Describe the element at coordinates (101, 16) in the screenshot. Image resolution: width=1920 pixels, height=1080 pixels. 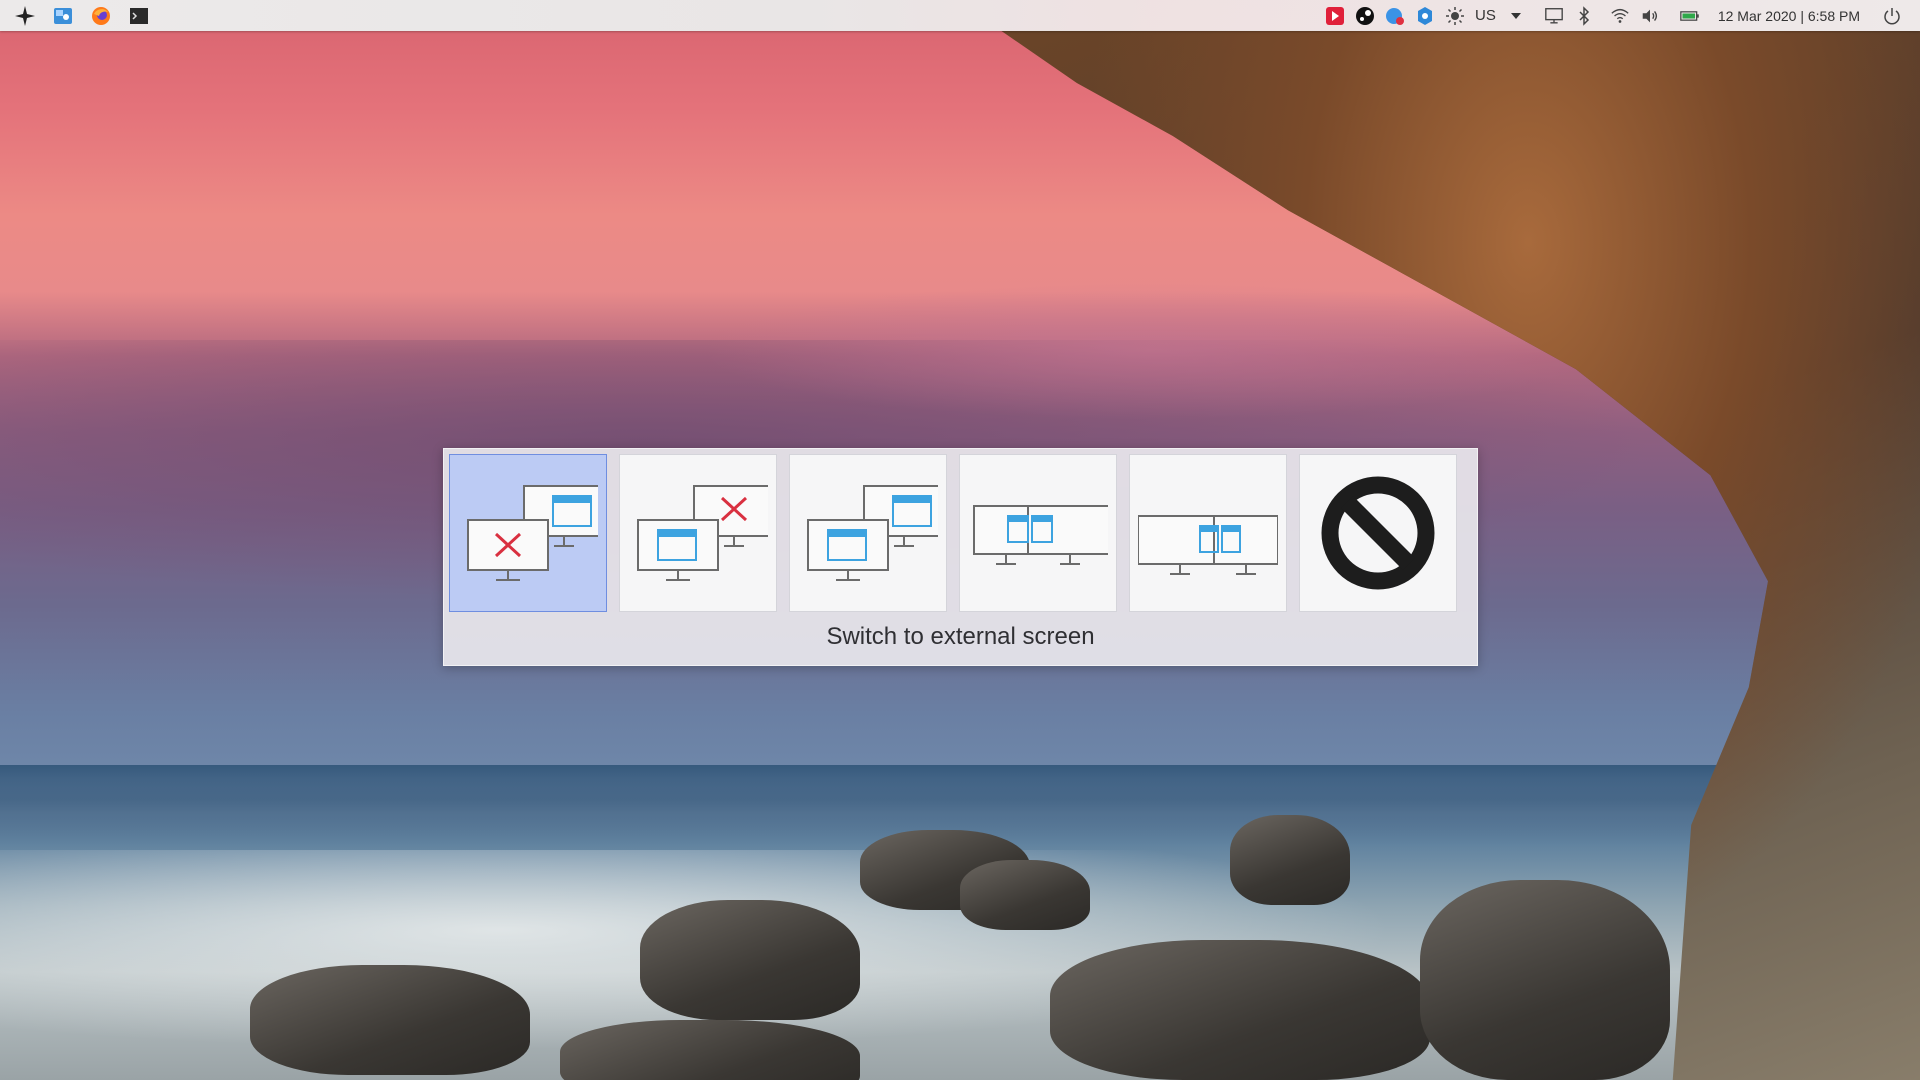
I see `firefox-icon` at that location.